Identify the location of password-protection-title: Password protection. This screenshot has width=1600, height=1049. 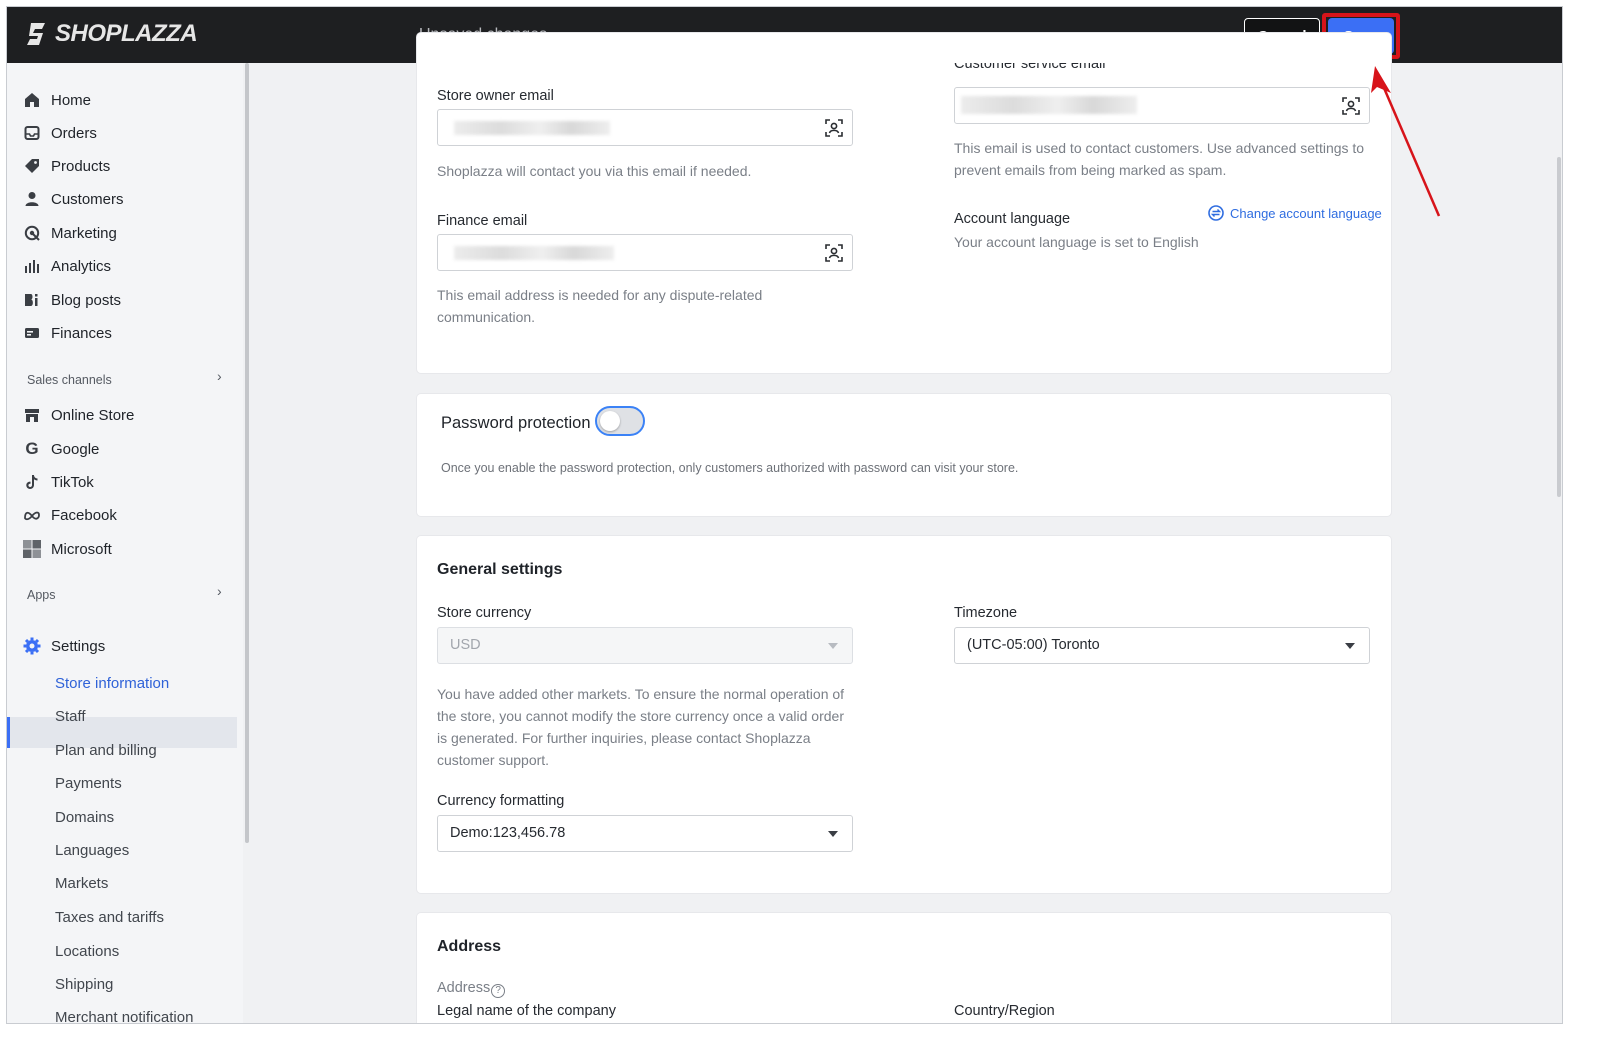
(516, 423).